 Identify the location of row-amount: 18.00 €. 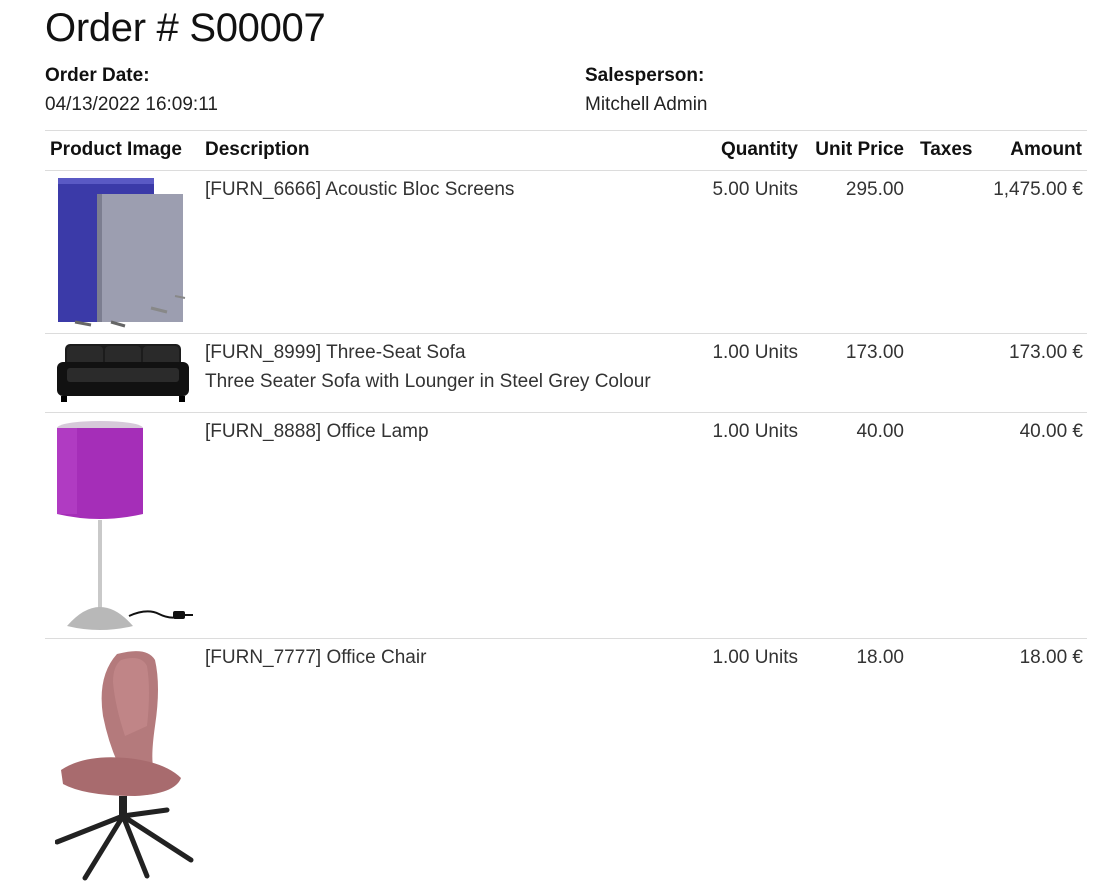
(1051, 657).